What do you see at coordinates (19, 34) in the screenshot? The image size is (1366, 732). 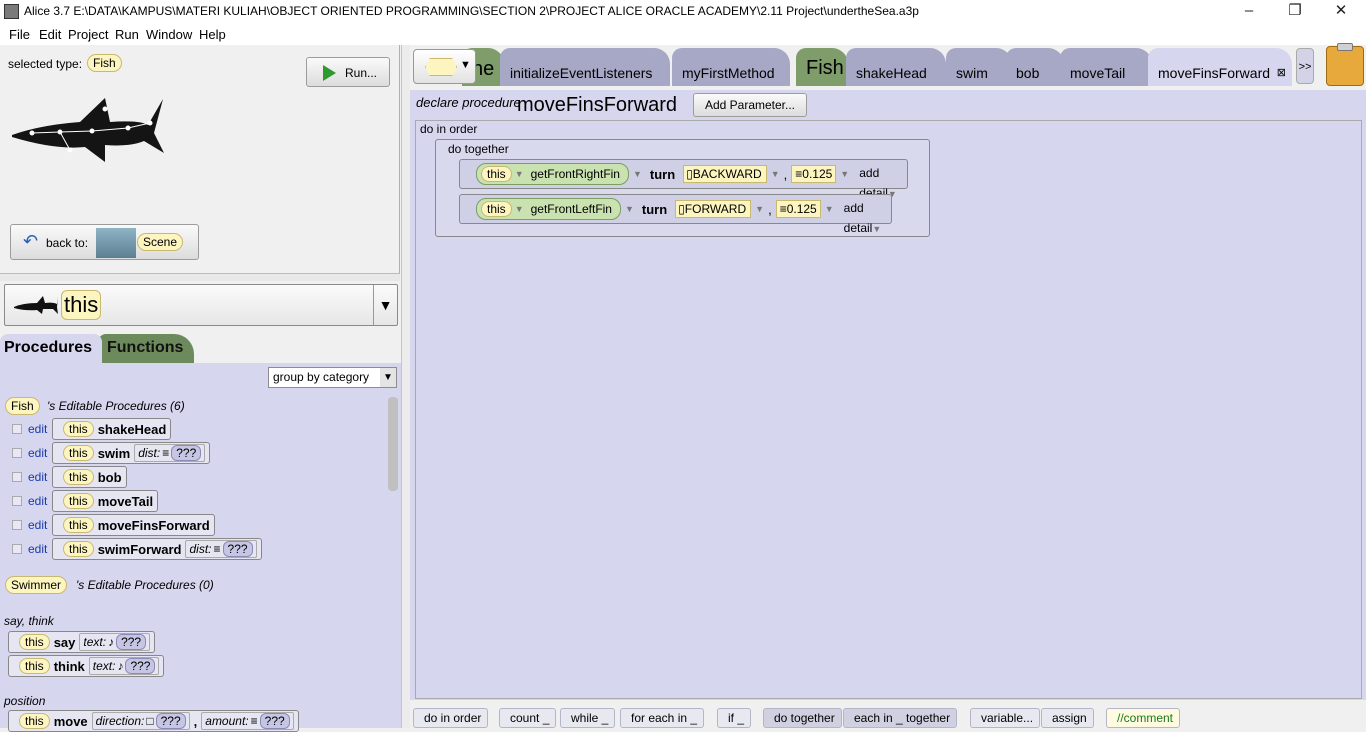 I see `menu-file: File` at bounding box center [19, 34].